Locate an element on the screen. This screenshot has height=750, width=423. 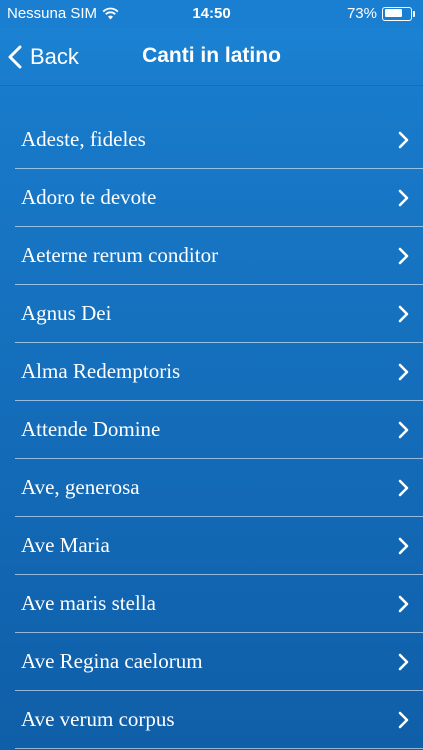
battery-percent: 73% is located at coordinates (361, 13).